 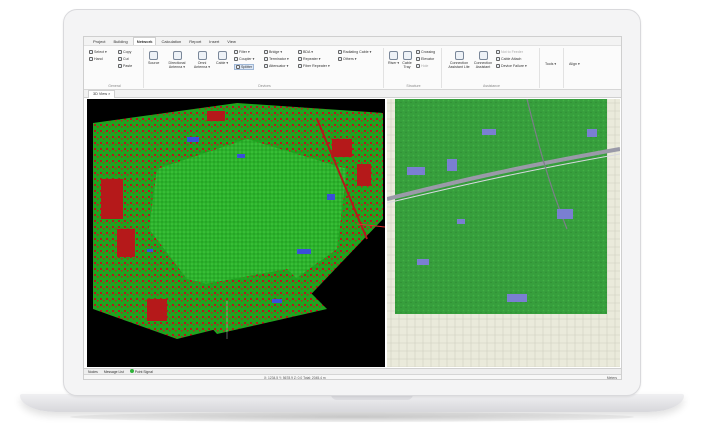 What do you see at coordinates (93, 372) in the screenshot?
I see `nodes-tab: Nodes` at bounding box center [93, 372].